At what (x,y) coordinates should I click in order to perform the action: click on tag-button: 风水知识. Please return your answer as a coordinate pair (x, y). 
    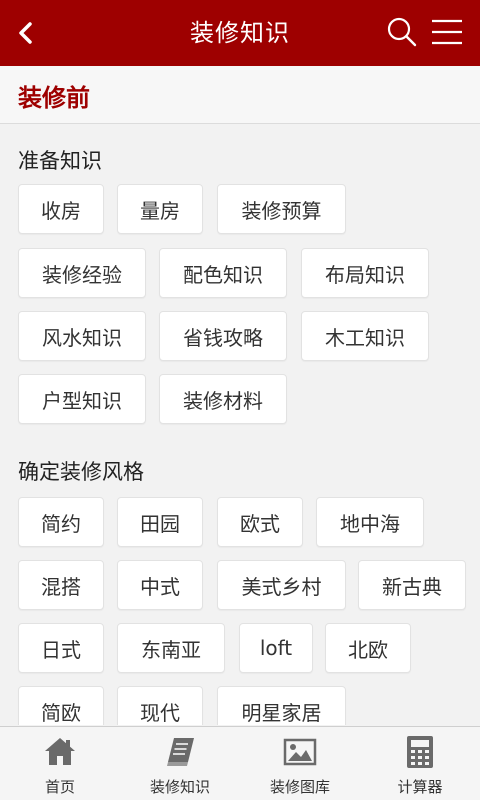
    Looking at the image, I should click on (82, 336).